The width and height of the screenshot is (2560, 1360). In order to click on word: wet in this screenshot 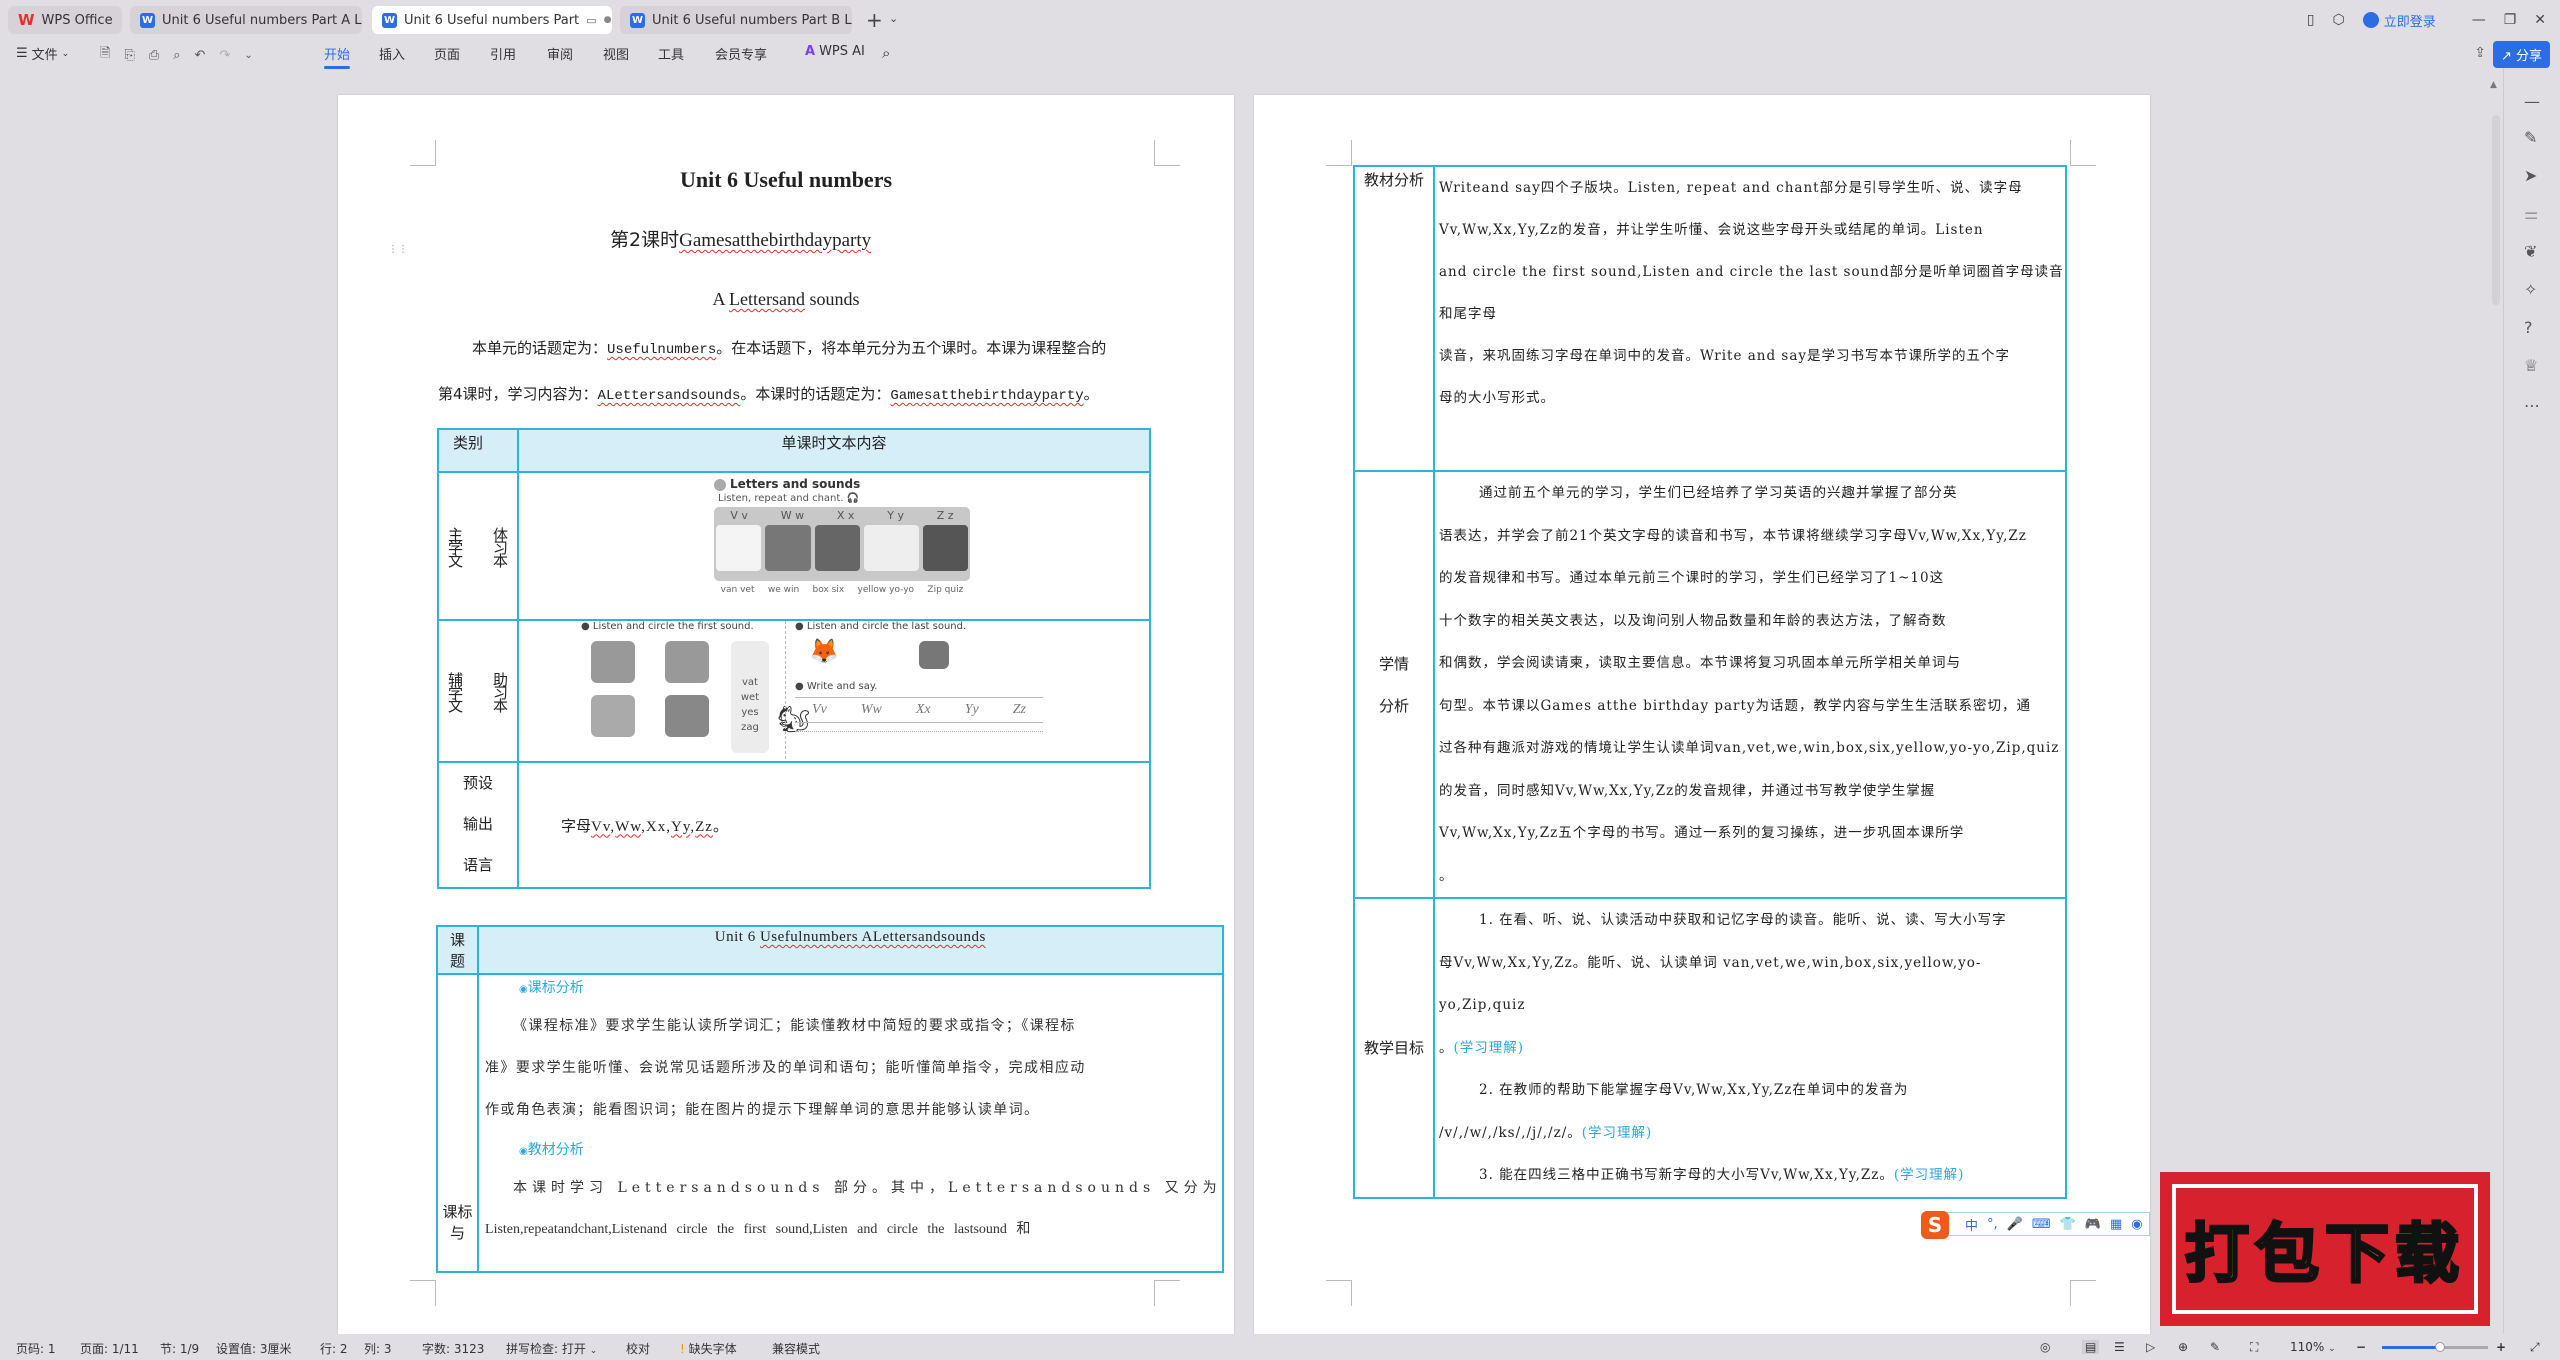, I will do `click(750, 697)`.